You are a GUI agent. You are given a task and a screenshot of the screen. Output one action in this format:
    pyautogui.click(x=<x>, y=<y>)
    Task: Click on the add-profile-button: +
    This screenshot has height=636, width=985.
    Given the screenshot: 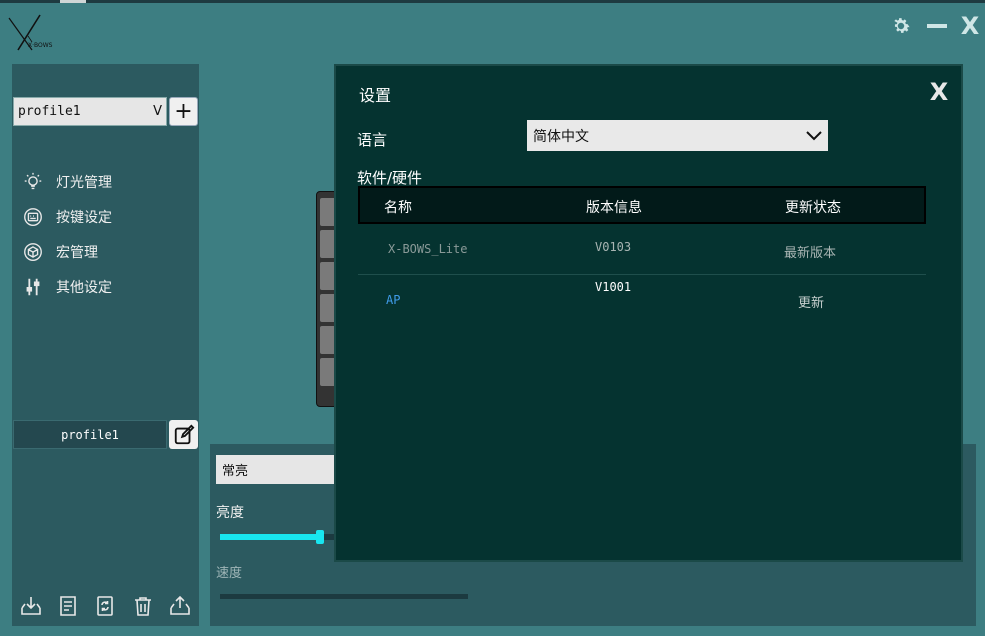 What is the action you would take?
    pyautogui.click(x=183, y=111)
    